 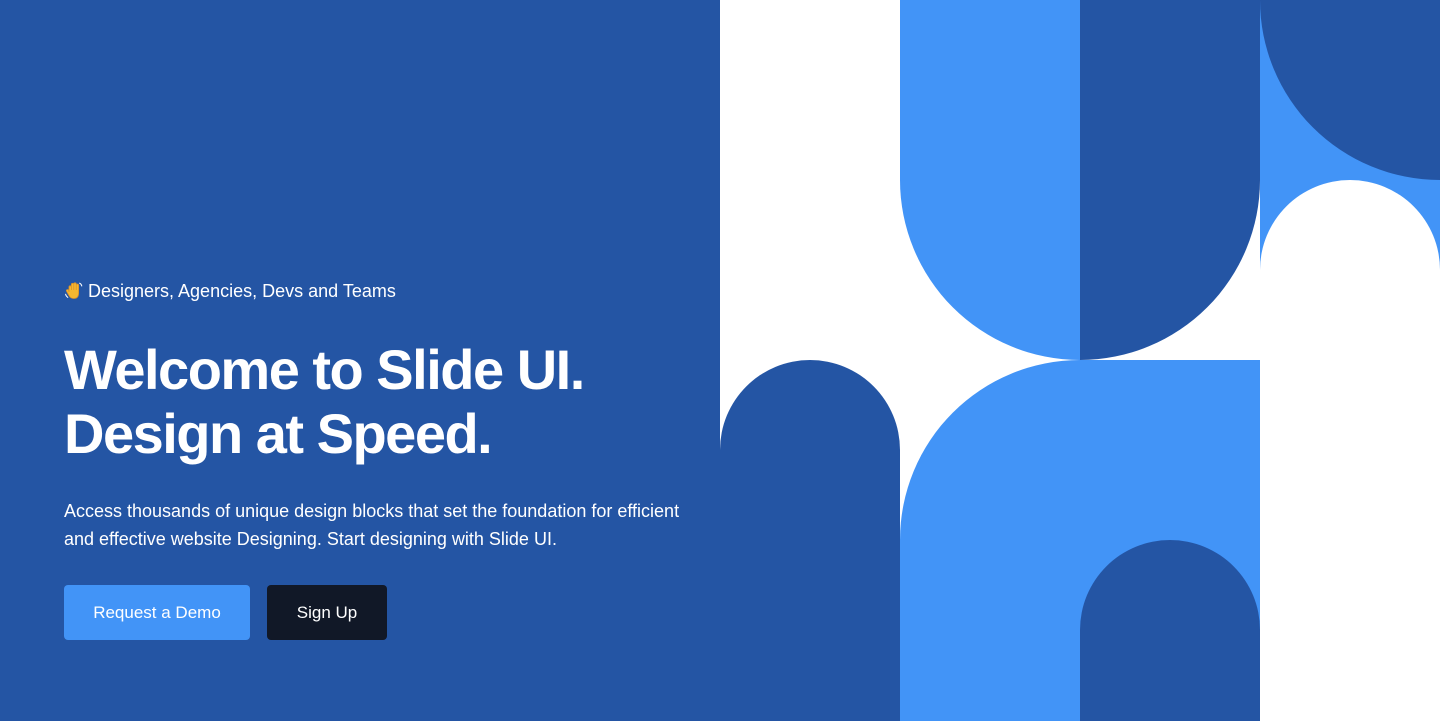 What do you see at coordinates (74, 291) in the screenshot?
I see `waving-hand-icon` at bounding box center [74, 291].